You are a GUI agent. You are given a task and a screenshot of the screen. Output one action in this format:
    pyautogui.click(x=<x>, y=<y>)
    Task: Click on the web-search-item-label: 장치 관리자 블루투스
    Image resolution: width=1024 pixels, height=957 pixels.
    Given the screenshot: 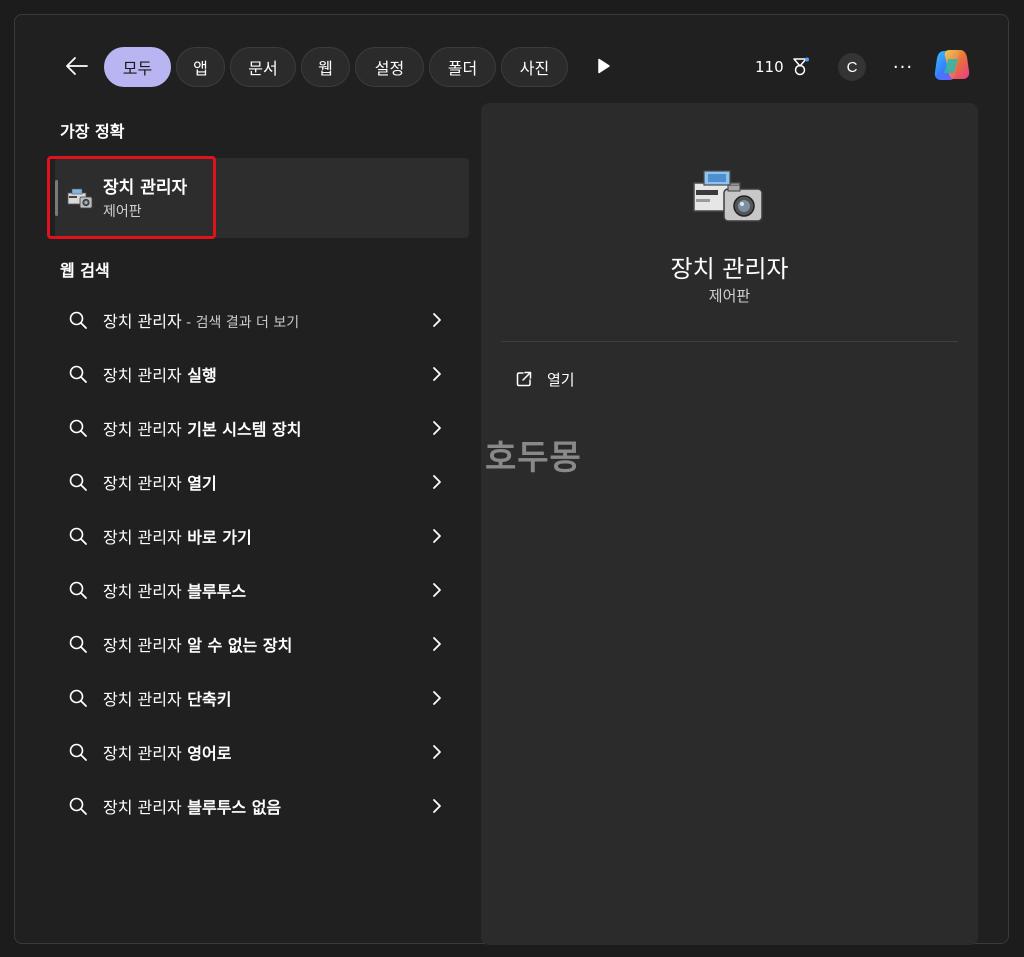 What is the action you would take?
    pyautogui.click(x=174, y=590)
    